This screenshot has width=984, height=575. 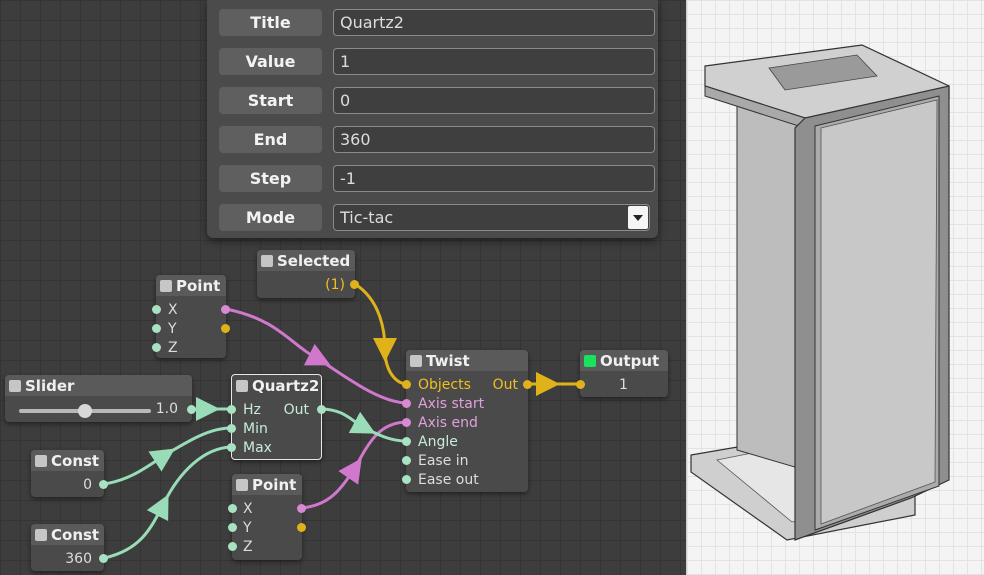 What do you see at coordinates (270, 100) in the screenshot?
I see `property-label: Start` at bounding box center [270, 100].